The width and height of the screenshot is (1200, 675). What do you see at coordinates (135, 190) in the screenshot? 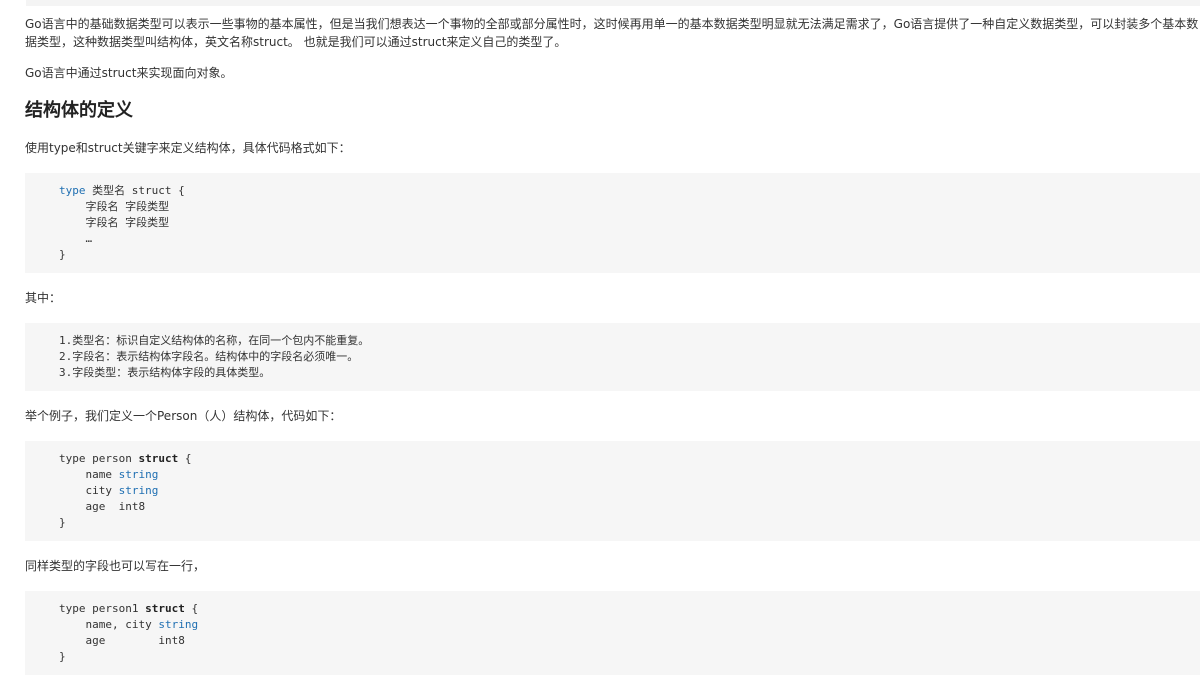
I see `code-text: 类型名 struct {` at bounding box center [135, 190].